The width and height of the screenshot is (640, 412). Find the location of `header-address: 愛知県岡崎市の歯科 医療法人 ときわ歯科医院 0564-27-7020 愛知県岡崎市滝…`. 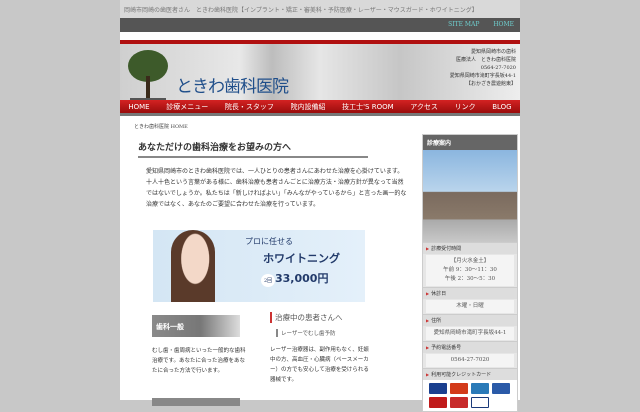

header-address: 愛知県岡崎市の歯科 医療法人 ときわ歯科医院 0564-27-7020 愛知県岡崎市滝… is located at coordinates (482, 68).